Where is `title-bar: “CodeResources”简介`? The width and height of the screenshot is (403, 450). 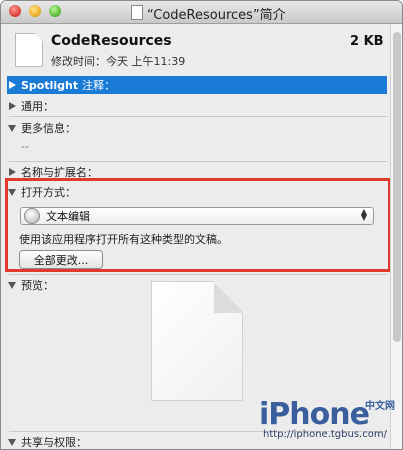
title-bar: “CodeResources”简介 is located at coordinates (201, 12).